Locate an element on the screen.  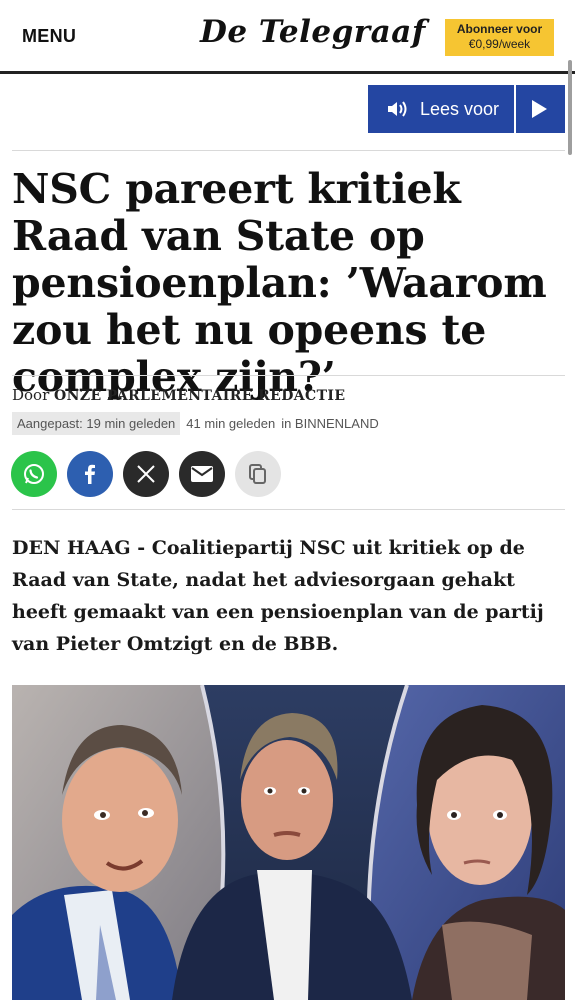
byline: Door ONZE PARLEMENTAIRE REDACTIE is located at coordinates (178, 395).